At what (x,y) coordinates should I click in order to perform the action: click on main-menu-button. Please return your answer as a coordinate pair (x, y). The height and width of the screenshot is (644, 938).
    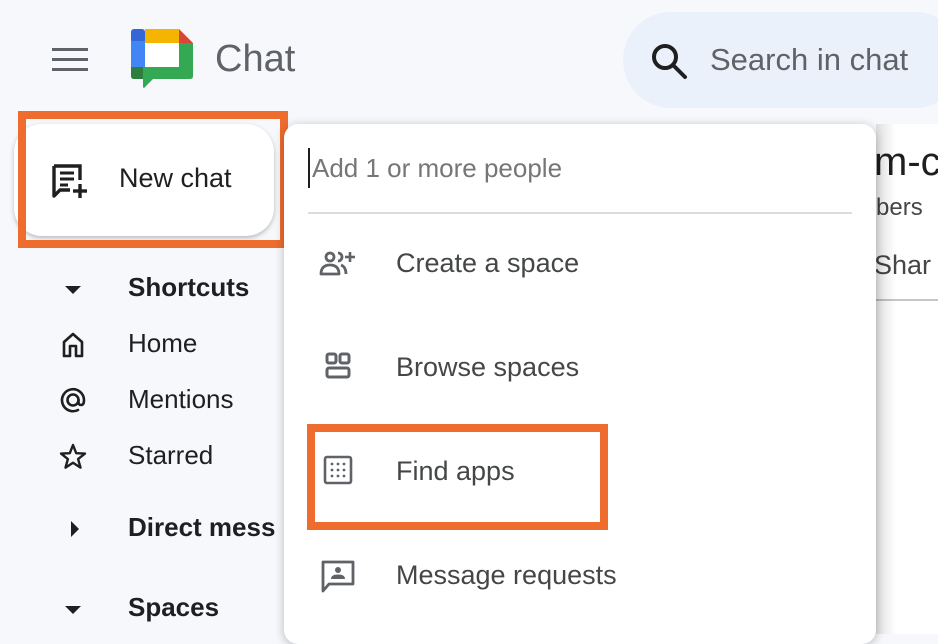
    Looking at the image, I should click on (70, 60).